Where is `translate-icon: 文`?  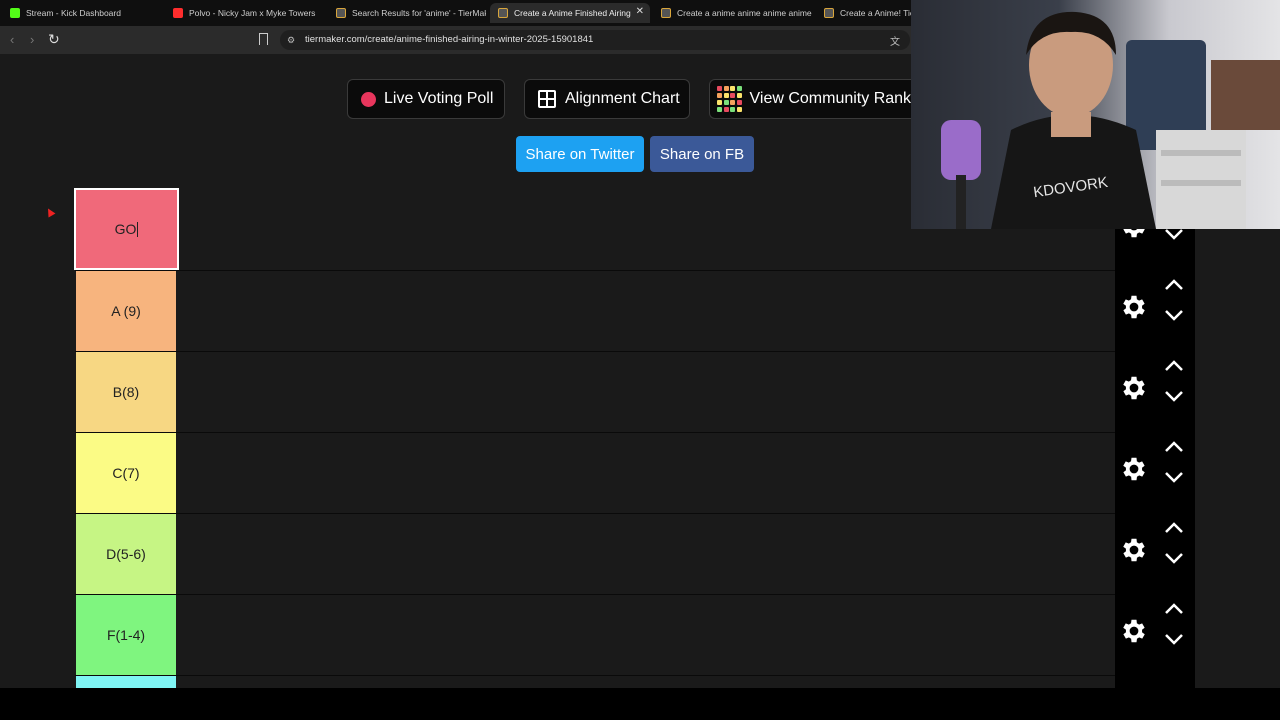
translate-icon: 文 is located at coordinates (895, 40).